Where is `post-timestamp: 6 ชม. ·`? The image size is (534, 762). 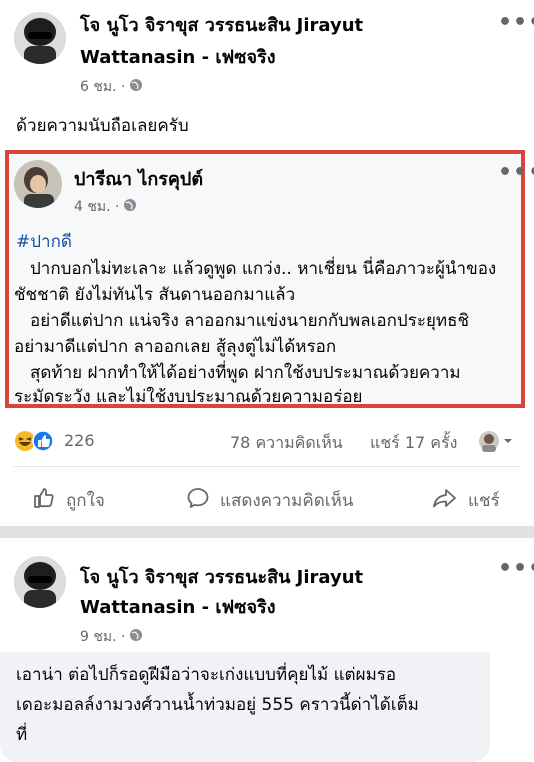 post-timestamp: 6 ชม. · is located at coordinates (111, 87).